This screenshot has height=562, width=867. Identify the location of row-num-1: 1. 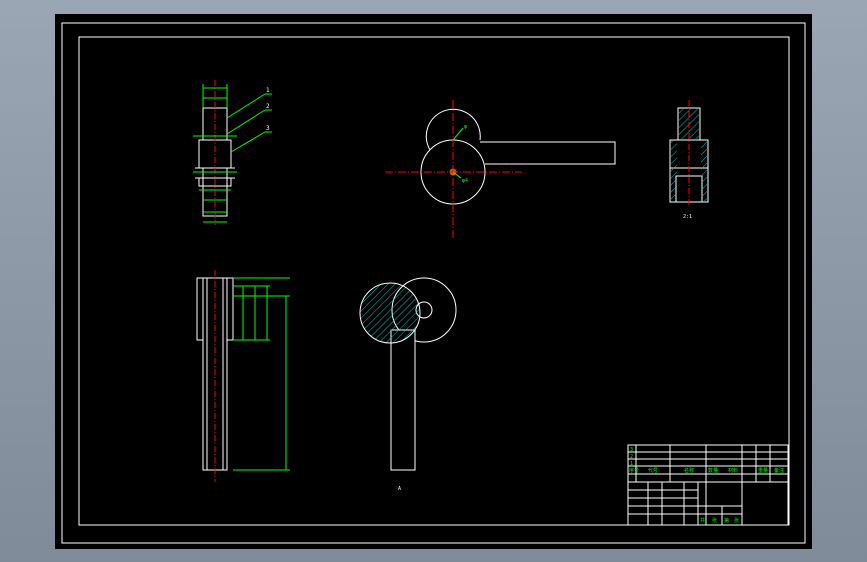
(631, 464).